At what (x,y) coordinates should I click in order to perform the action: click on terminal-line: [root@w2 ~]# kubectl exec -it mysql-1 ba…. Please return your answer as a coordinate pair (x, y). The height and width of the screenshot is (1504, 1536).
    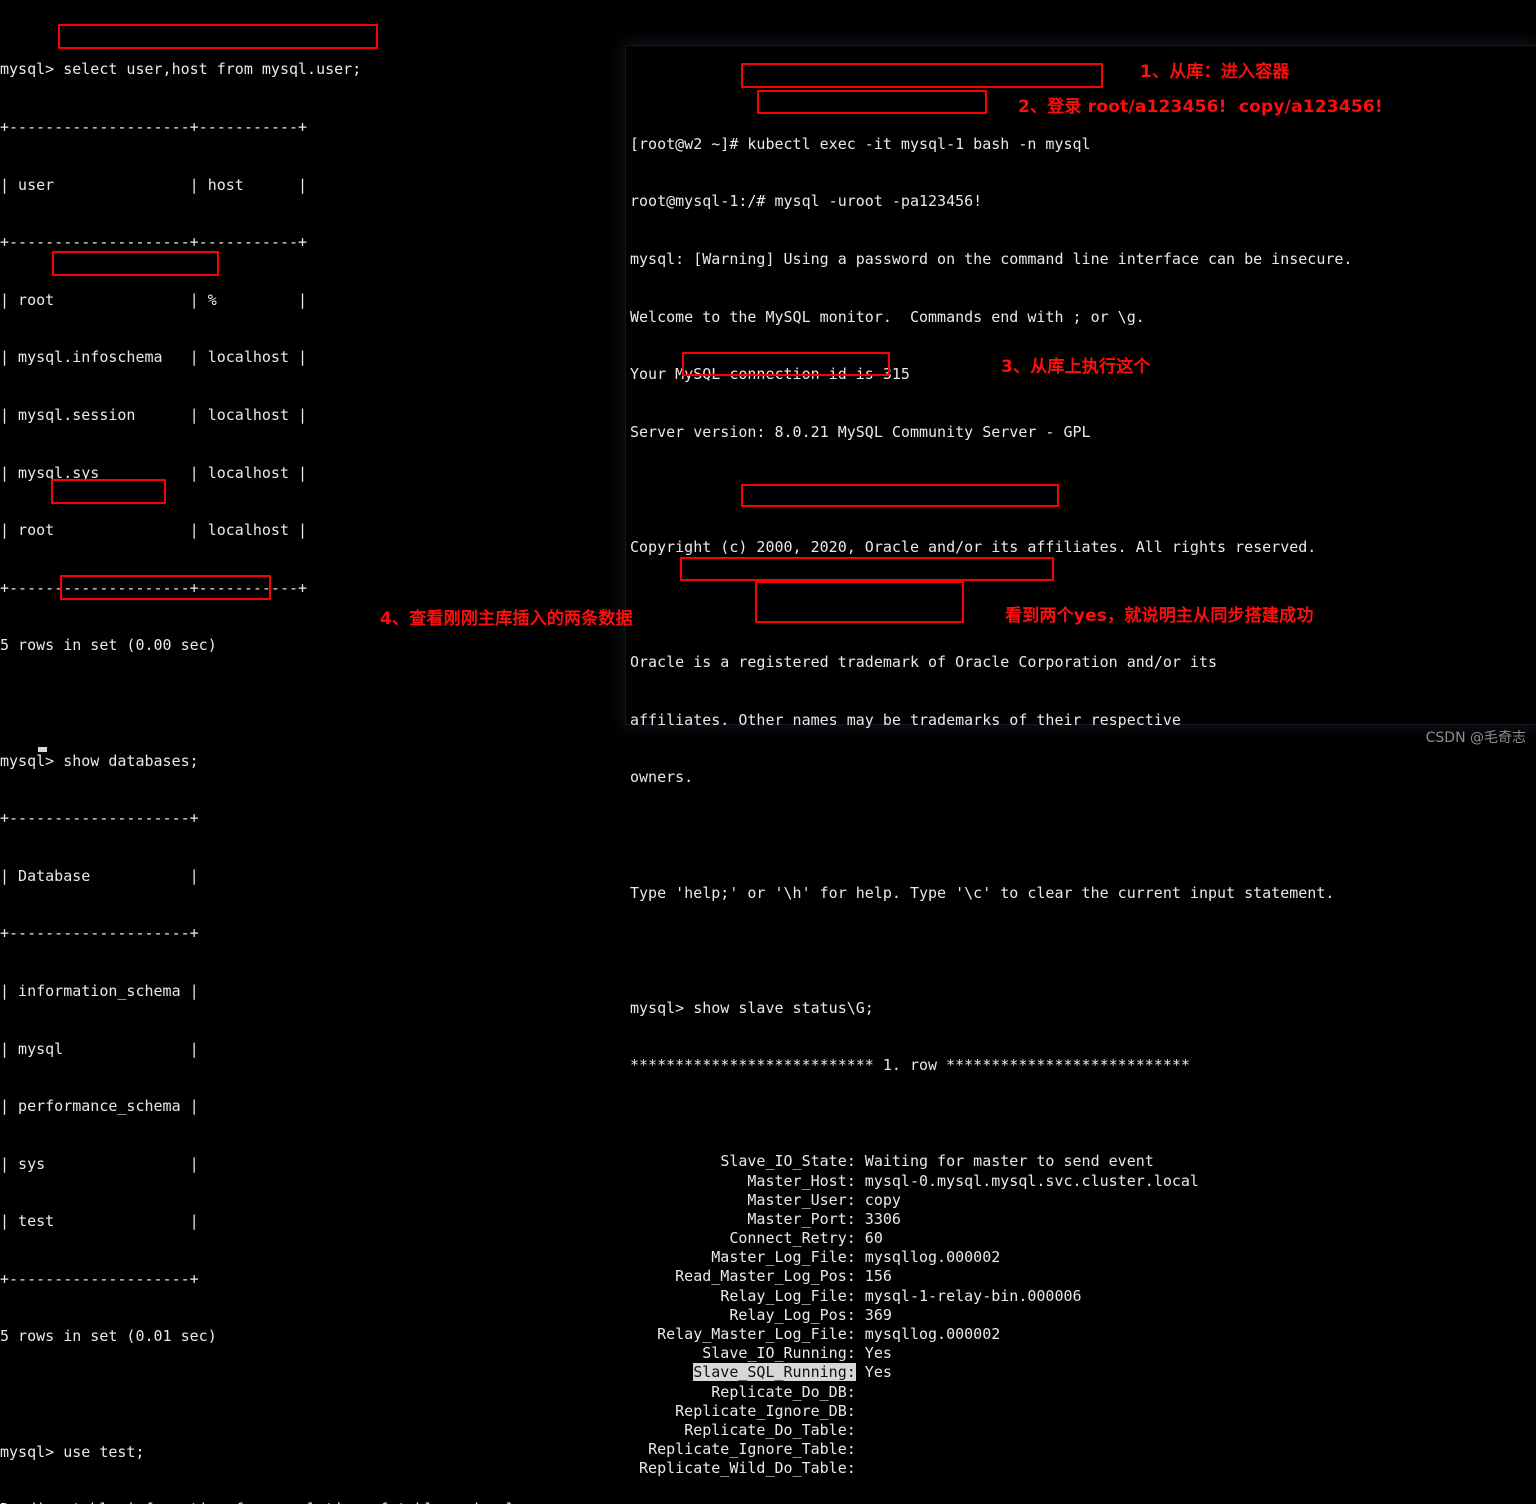
    Looking at the image, I should click on (860, 143).